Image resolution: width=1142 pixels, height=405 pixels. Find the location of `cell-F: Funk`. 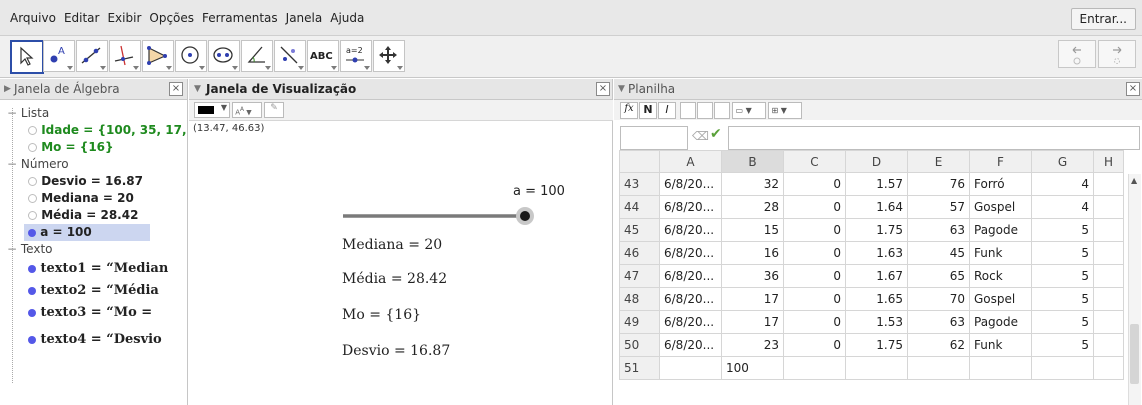

cell-F: Funk is located at coordinates (1000, 253).